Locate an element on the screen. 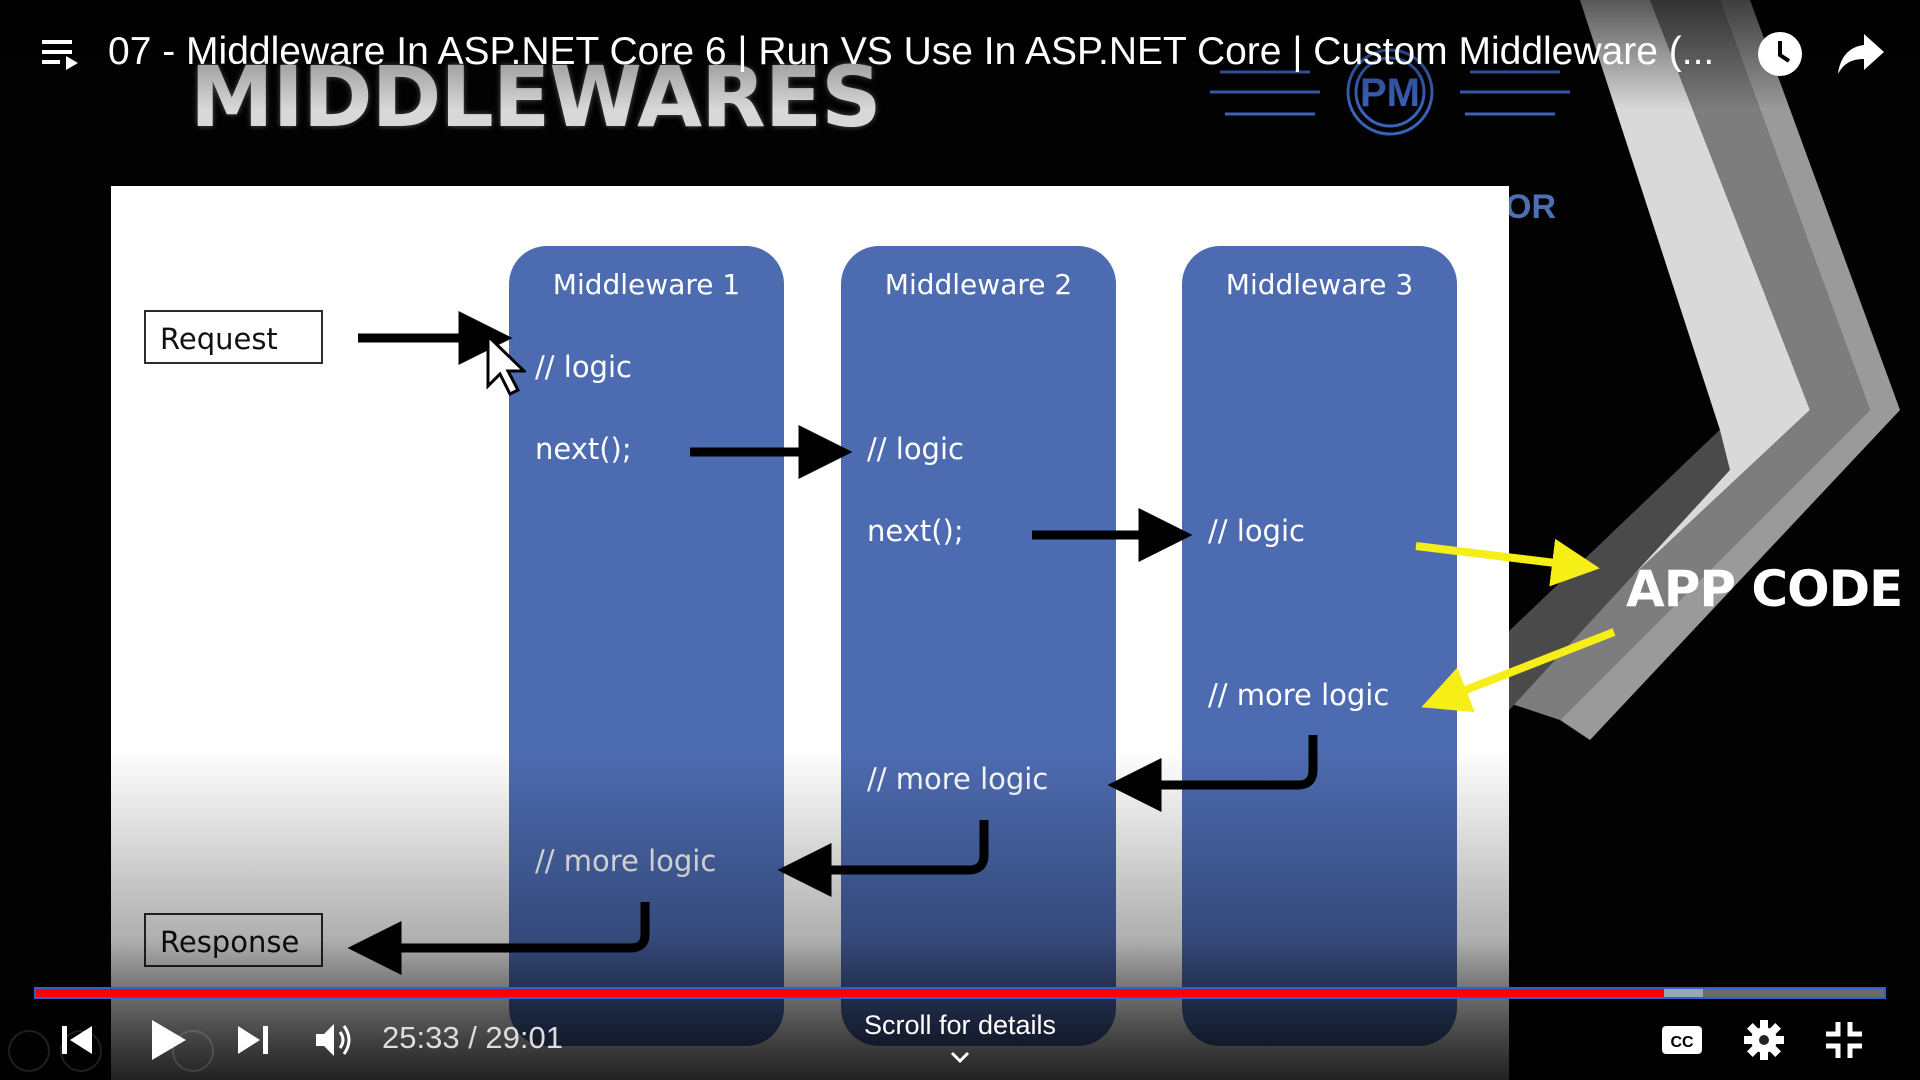 This screenshot has height=1080, width=1920. middleware-title: Middleware 1 is located at coordinates (646, 284).